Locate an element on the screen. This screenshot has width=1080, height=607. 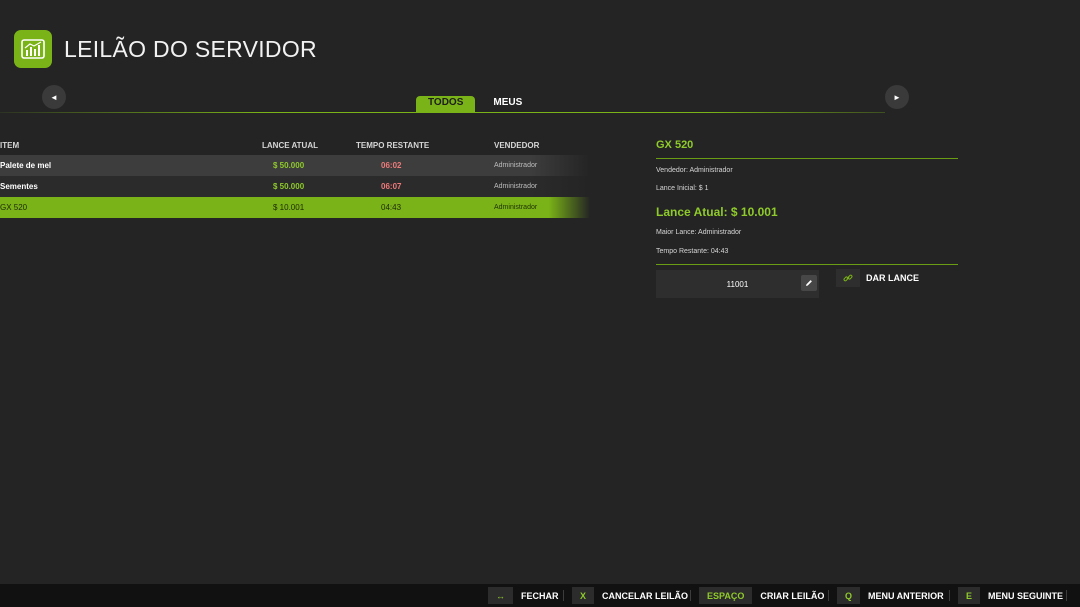
row-item: GX 520 is located at coordinates (14, 207).